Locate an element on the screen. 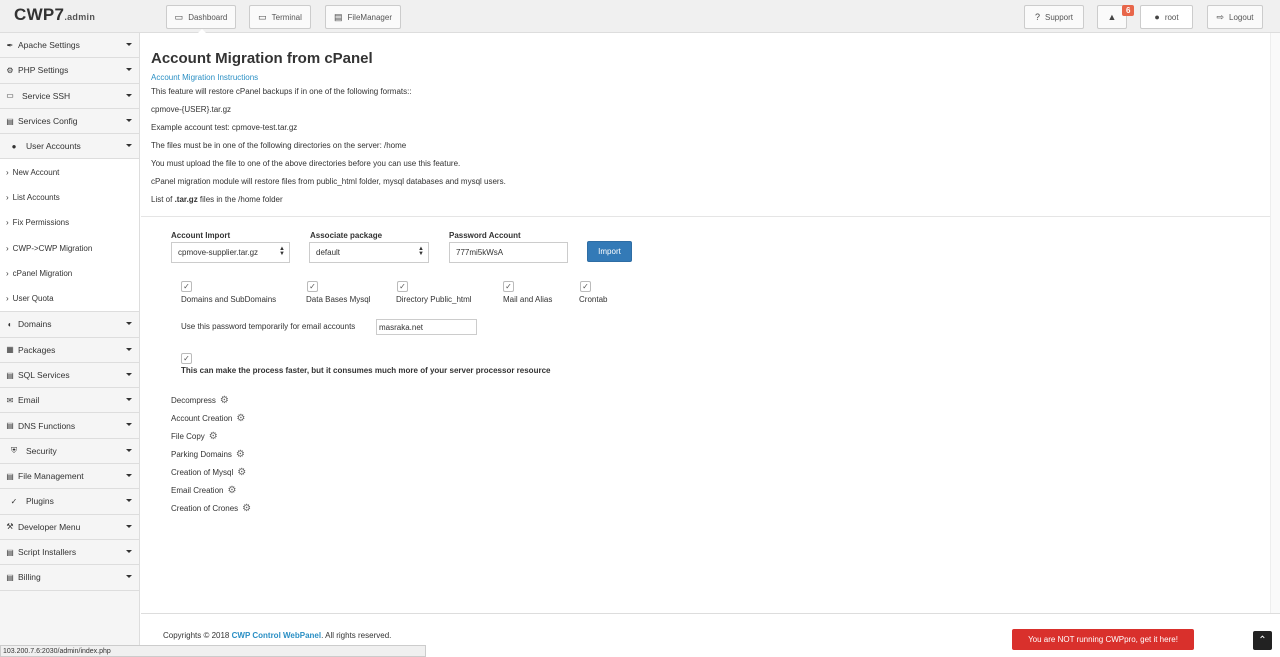 This screenshot has height=657, width=1280. package-select: default ▲ ▼ is located at coordinates (369, 252).